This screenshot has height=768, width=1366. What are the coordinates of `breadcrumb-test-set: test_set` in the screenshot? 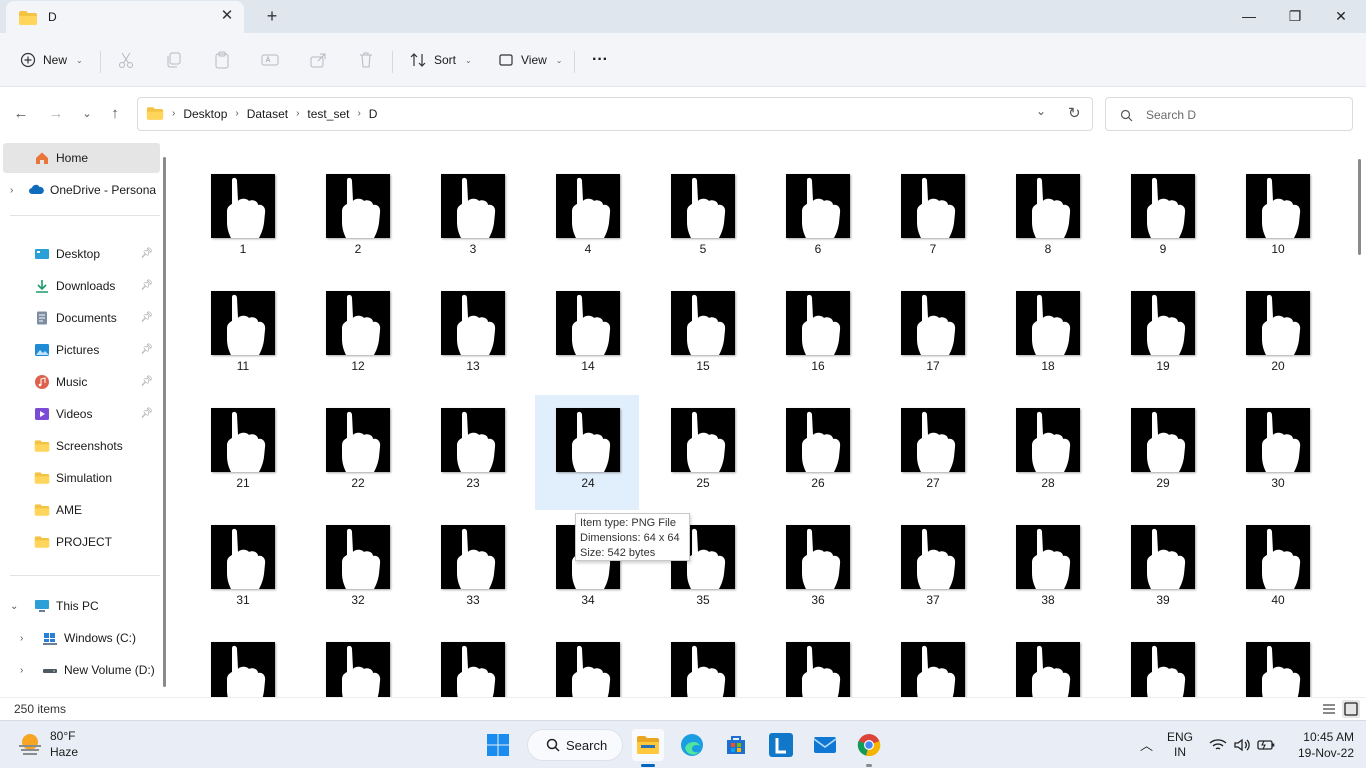 It's located at (328, 114).